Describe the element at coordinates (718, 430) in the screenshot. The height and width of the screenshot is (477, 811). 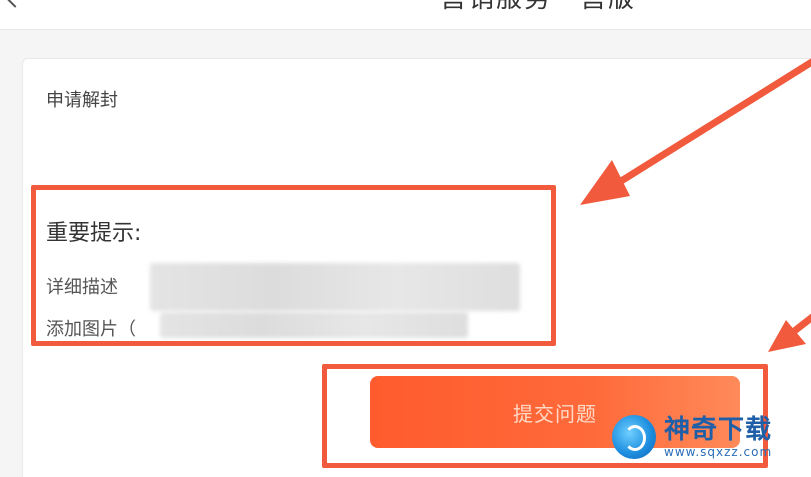
I see `watermark-name: 神奇下载` at that location.